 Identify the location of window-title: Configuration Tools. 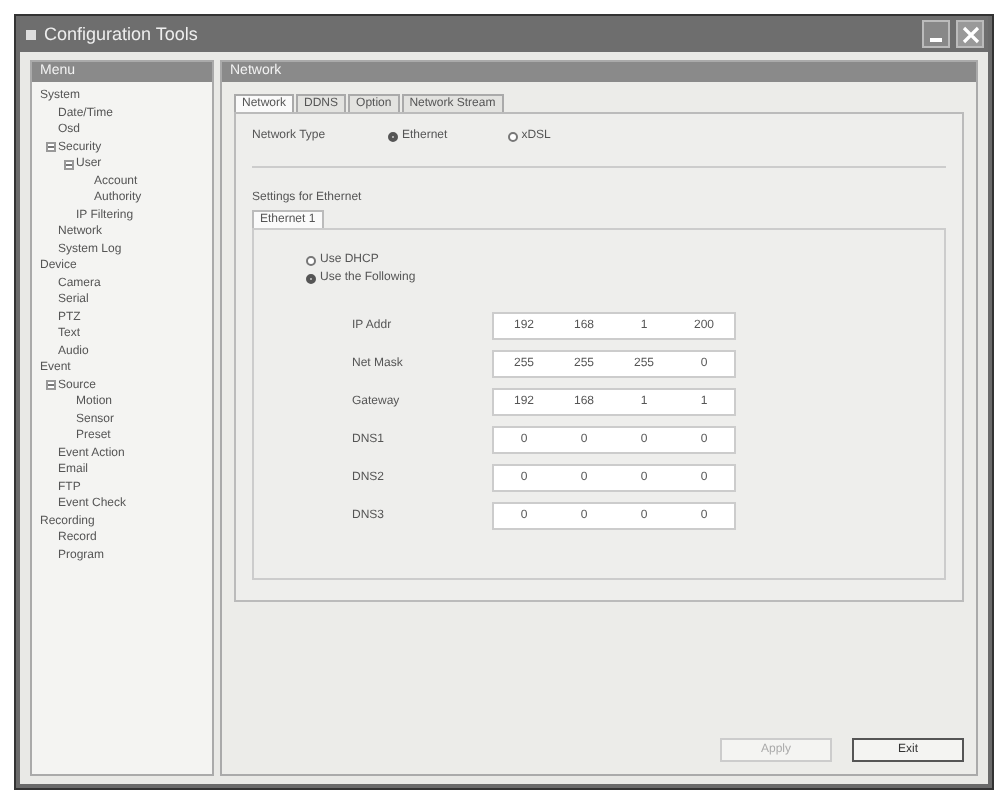
(122, 34).